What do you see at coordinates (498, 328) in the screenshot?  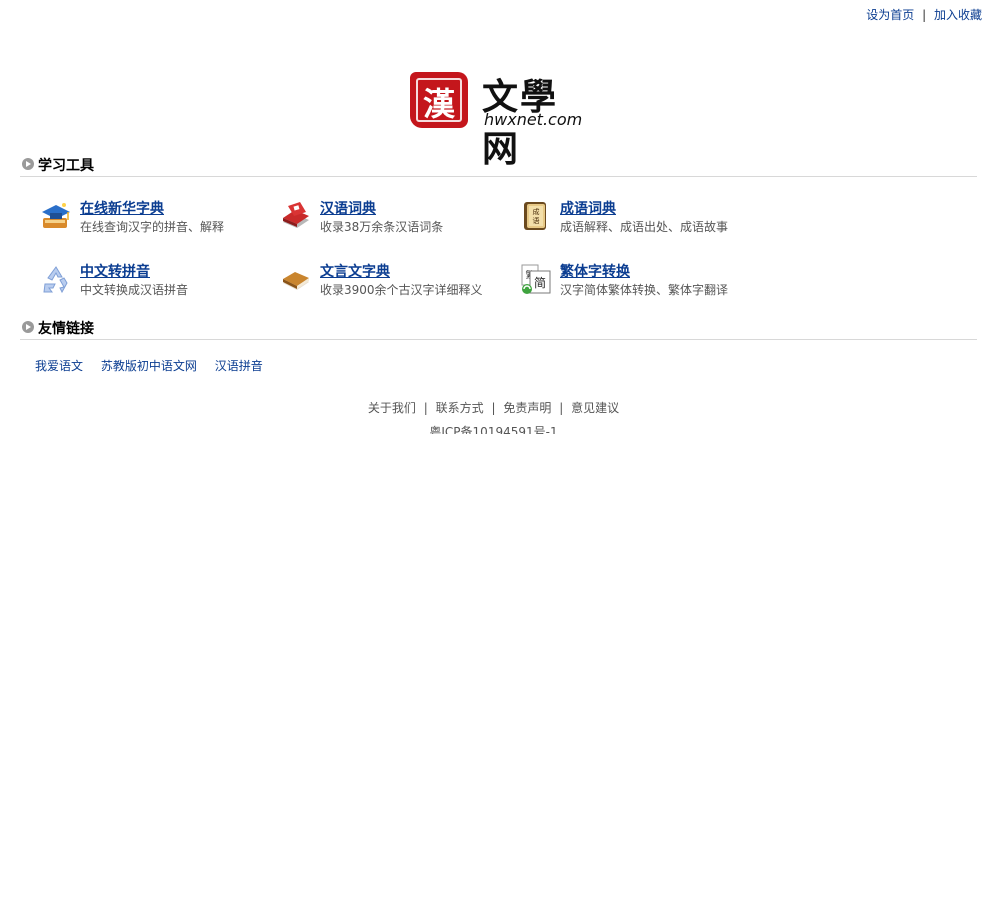 I see `links-section-header: 友情链接` at bounding box center [498, 328].